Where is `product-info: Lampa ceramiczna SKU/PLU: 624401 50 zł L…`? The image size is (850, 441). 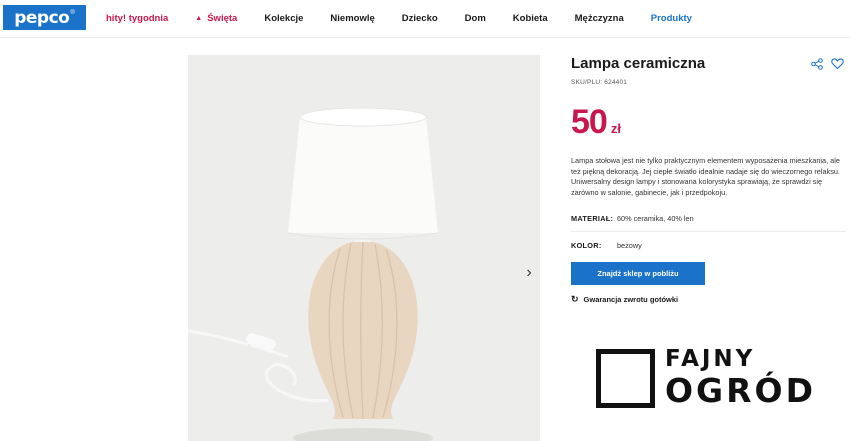 product-info: Lampa ceramiczna SKU/PLU: 624401 50 zł L… is located at coordinates (708, 156).